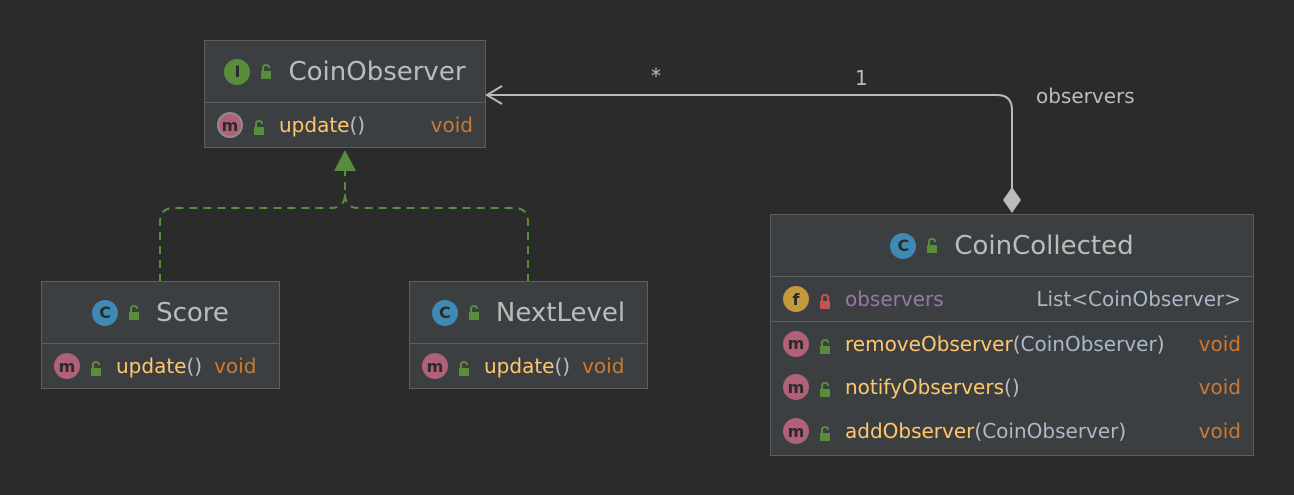 The image size is (1294, 495). Describe the element at coordinates (1012, 299) in the screenshot. I see `field-row: f observers List<CoinObserver>` at that location.